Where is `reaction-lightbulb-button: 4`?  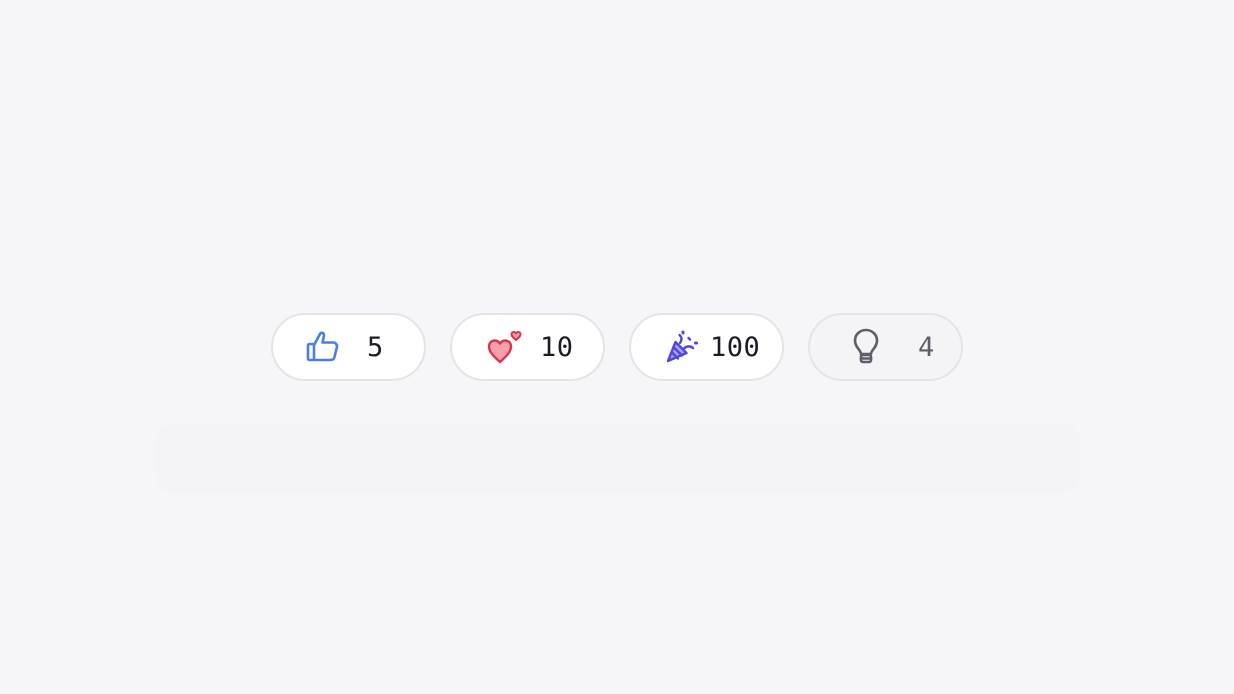 reaction-lightbulb-button: 4 is located at coordinates (885, 347).